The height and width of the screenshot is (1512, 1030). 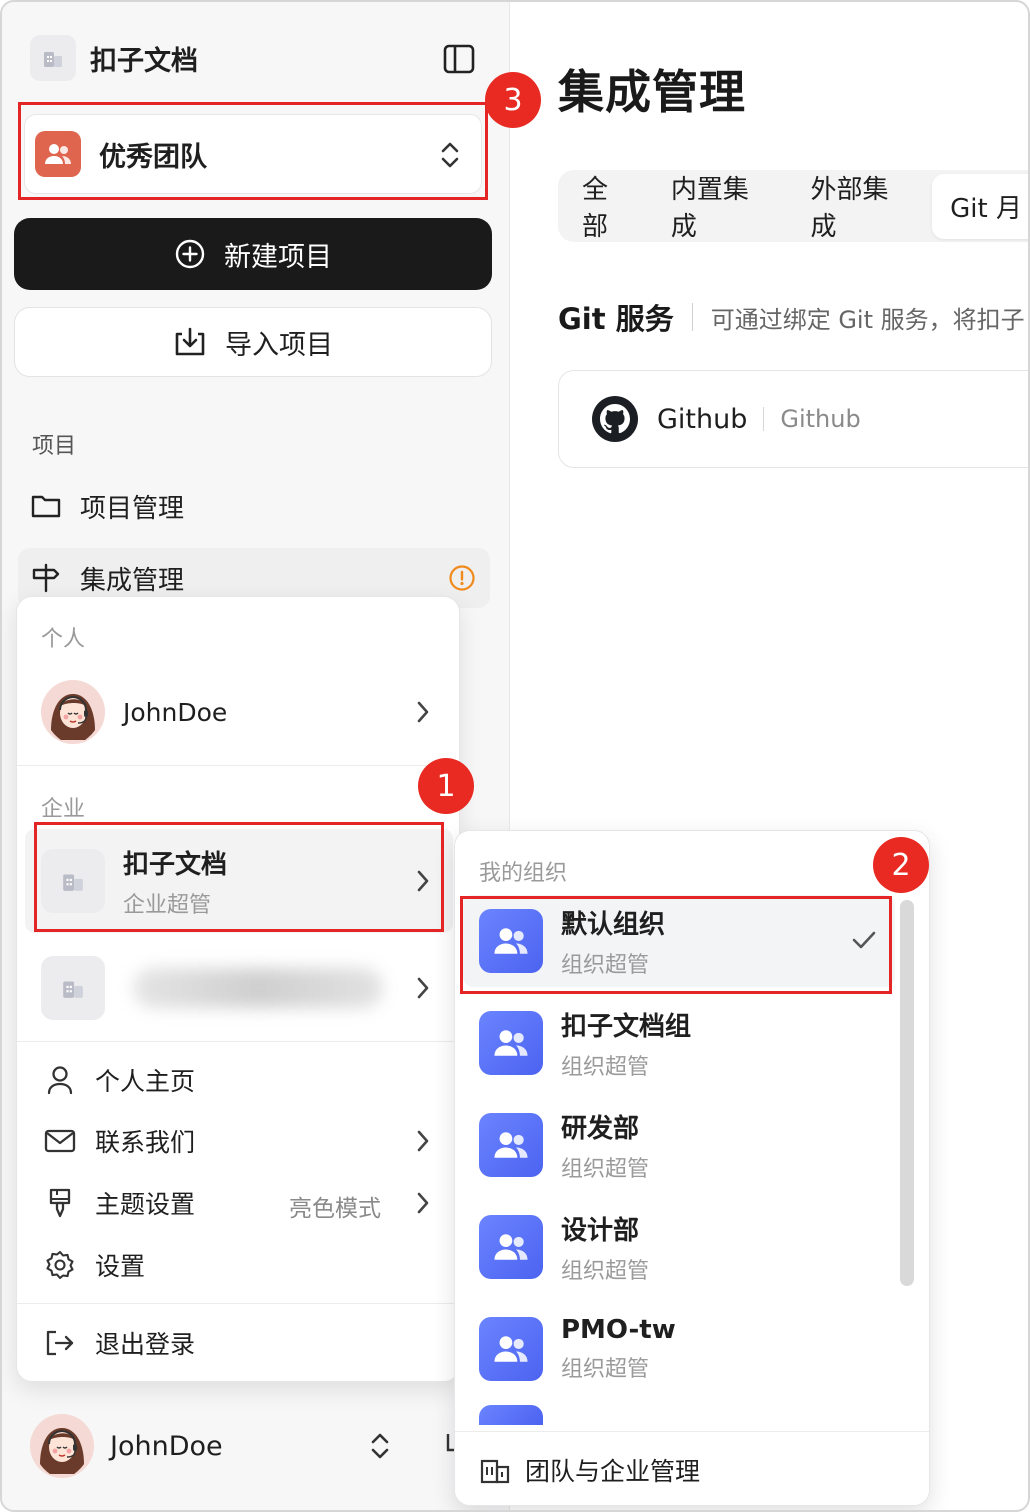 I want to click on org-item: 研发部 组织超管, so click(x=679, y=1145).